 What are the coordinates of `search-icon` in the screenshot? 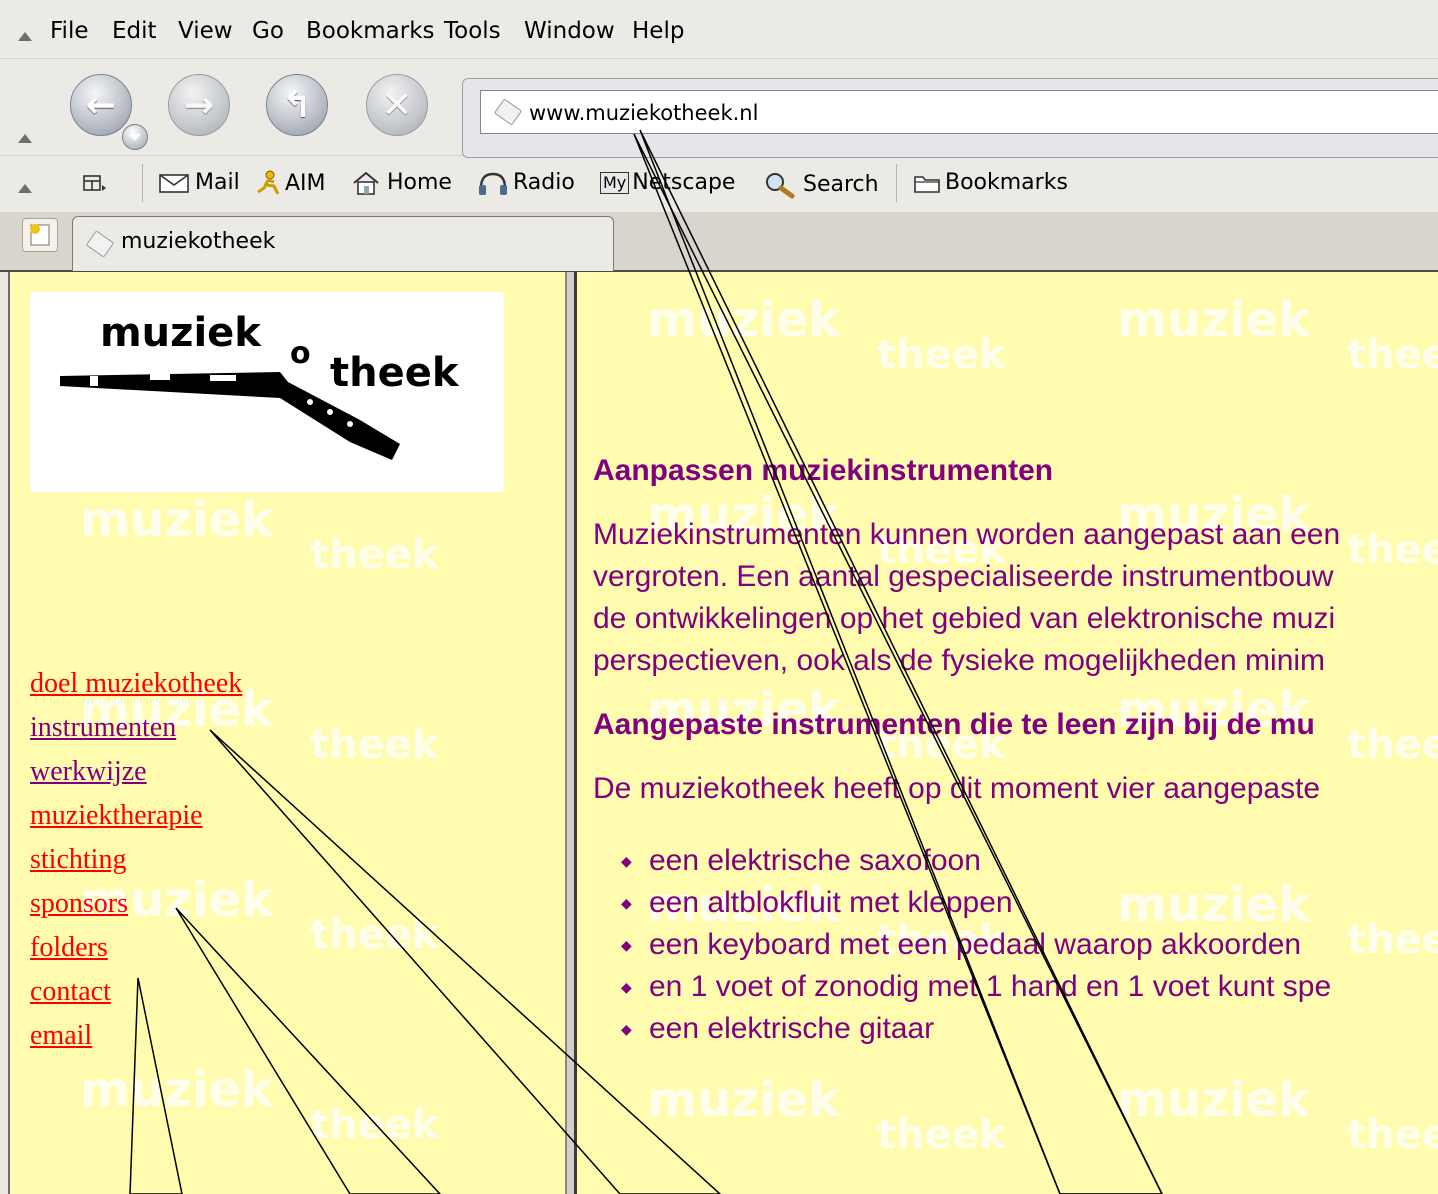 It's located at (780, 186).